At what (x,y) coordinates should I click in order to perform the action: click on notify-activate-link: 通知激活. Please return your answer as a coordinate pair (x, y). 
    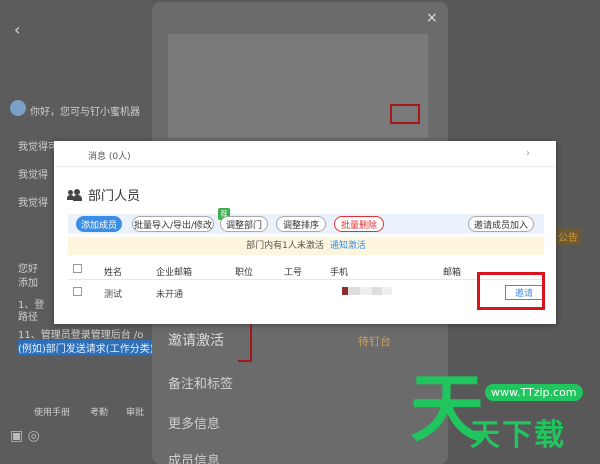
    Looking at the image, I should click on (348, 246).